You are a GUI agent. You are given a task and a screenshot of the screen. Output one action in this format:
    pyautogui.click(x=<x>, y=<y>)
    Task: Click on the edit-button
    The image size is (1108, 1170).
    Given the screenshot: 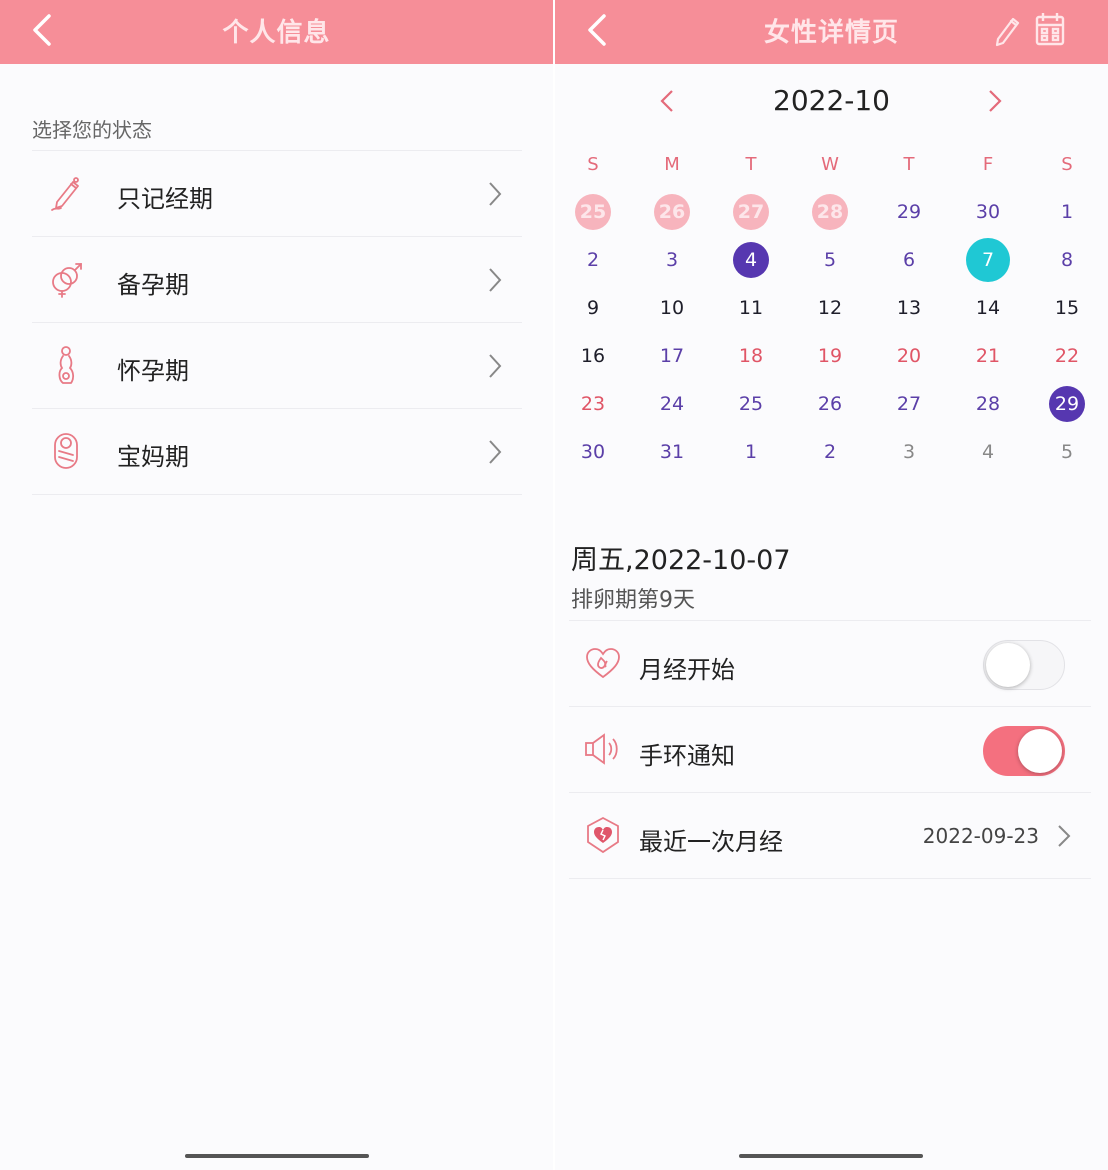 What is the action you would take?
    pyautogui.click(x=1007, y=30)
    